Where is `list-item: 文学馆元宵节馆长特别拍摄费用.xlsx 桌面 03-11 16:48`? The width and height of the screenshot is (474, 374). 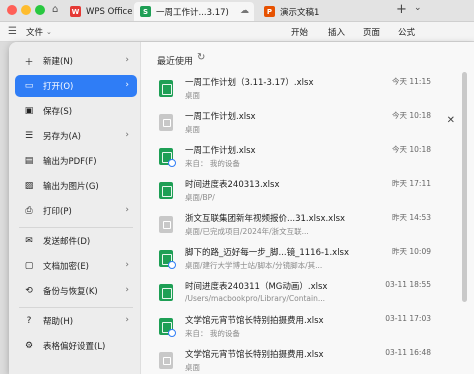 list-item: 文学馆元宵节馆长特别拍摄费用.xlsx 桌面 03-11 16:48 is located at coordinates (308, 359).